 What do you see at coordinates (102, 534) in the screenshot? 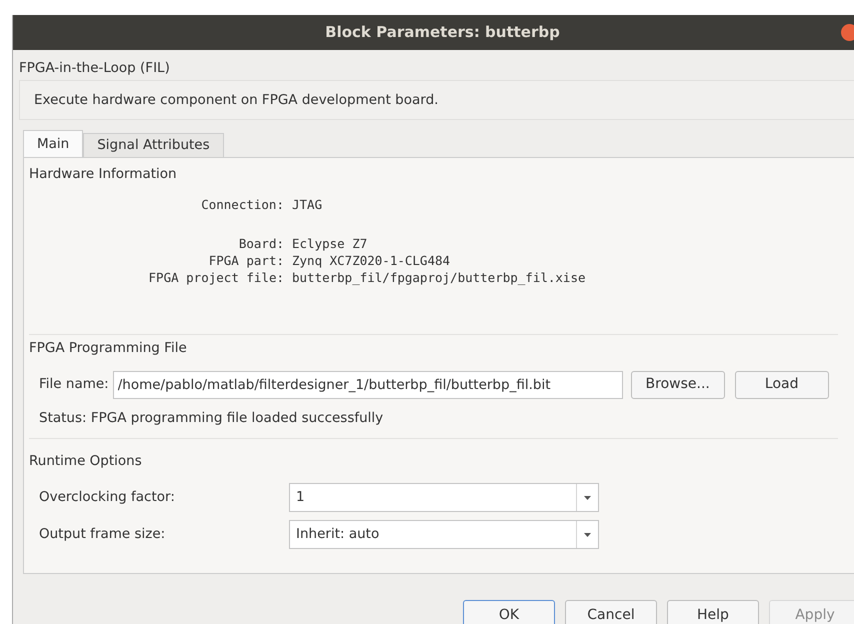
I see `field-label: Output frame size:` at bounding box center [102, 534].